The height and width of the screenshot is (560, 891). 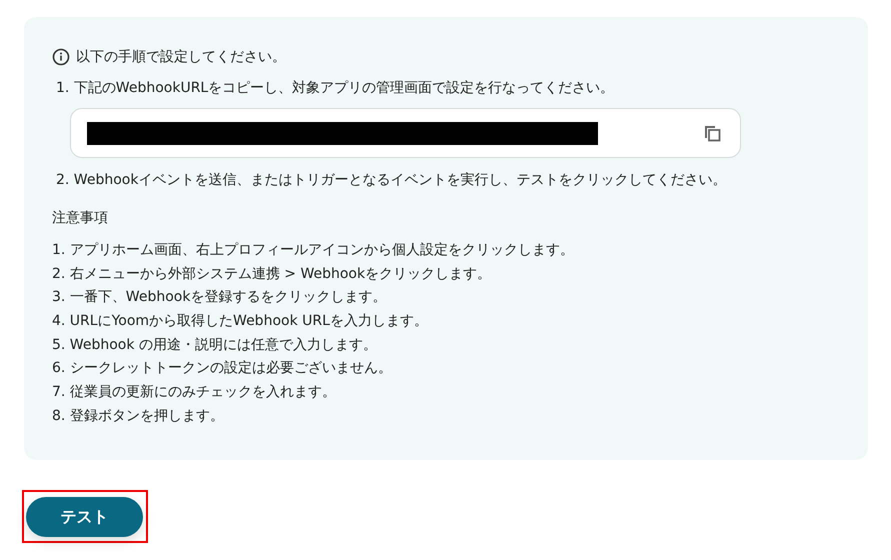 What do you see at coordinates (313, 250) in the screenshot?
I see `note-item: 1. アプリホーム画面、右上プロフィールアイコンから個人設定をクリックします。` at bounding box center [313, 250].